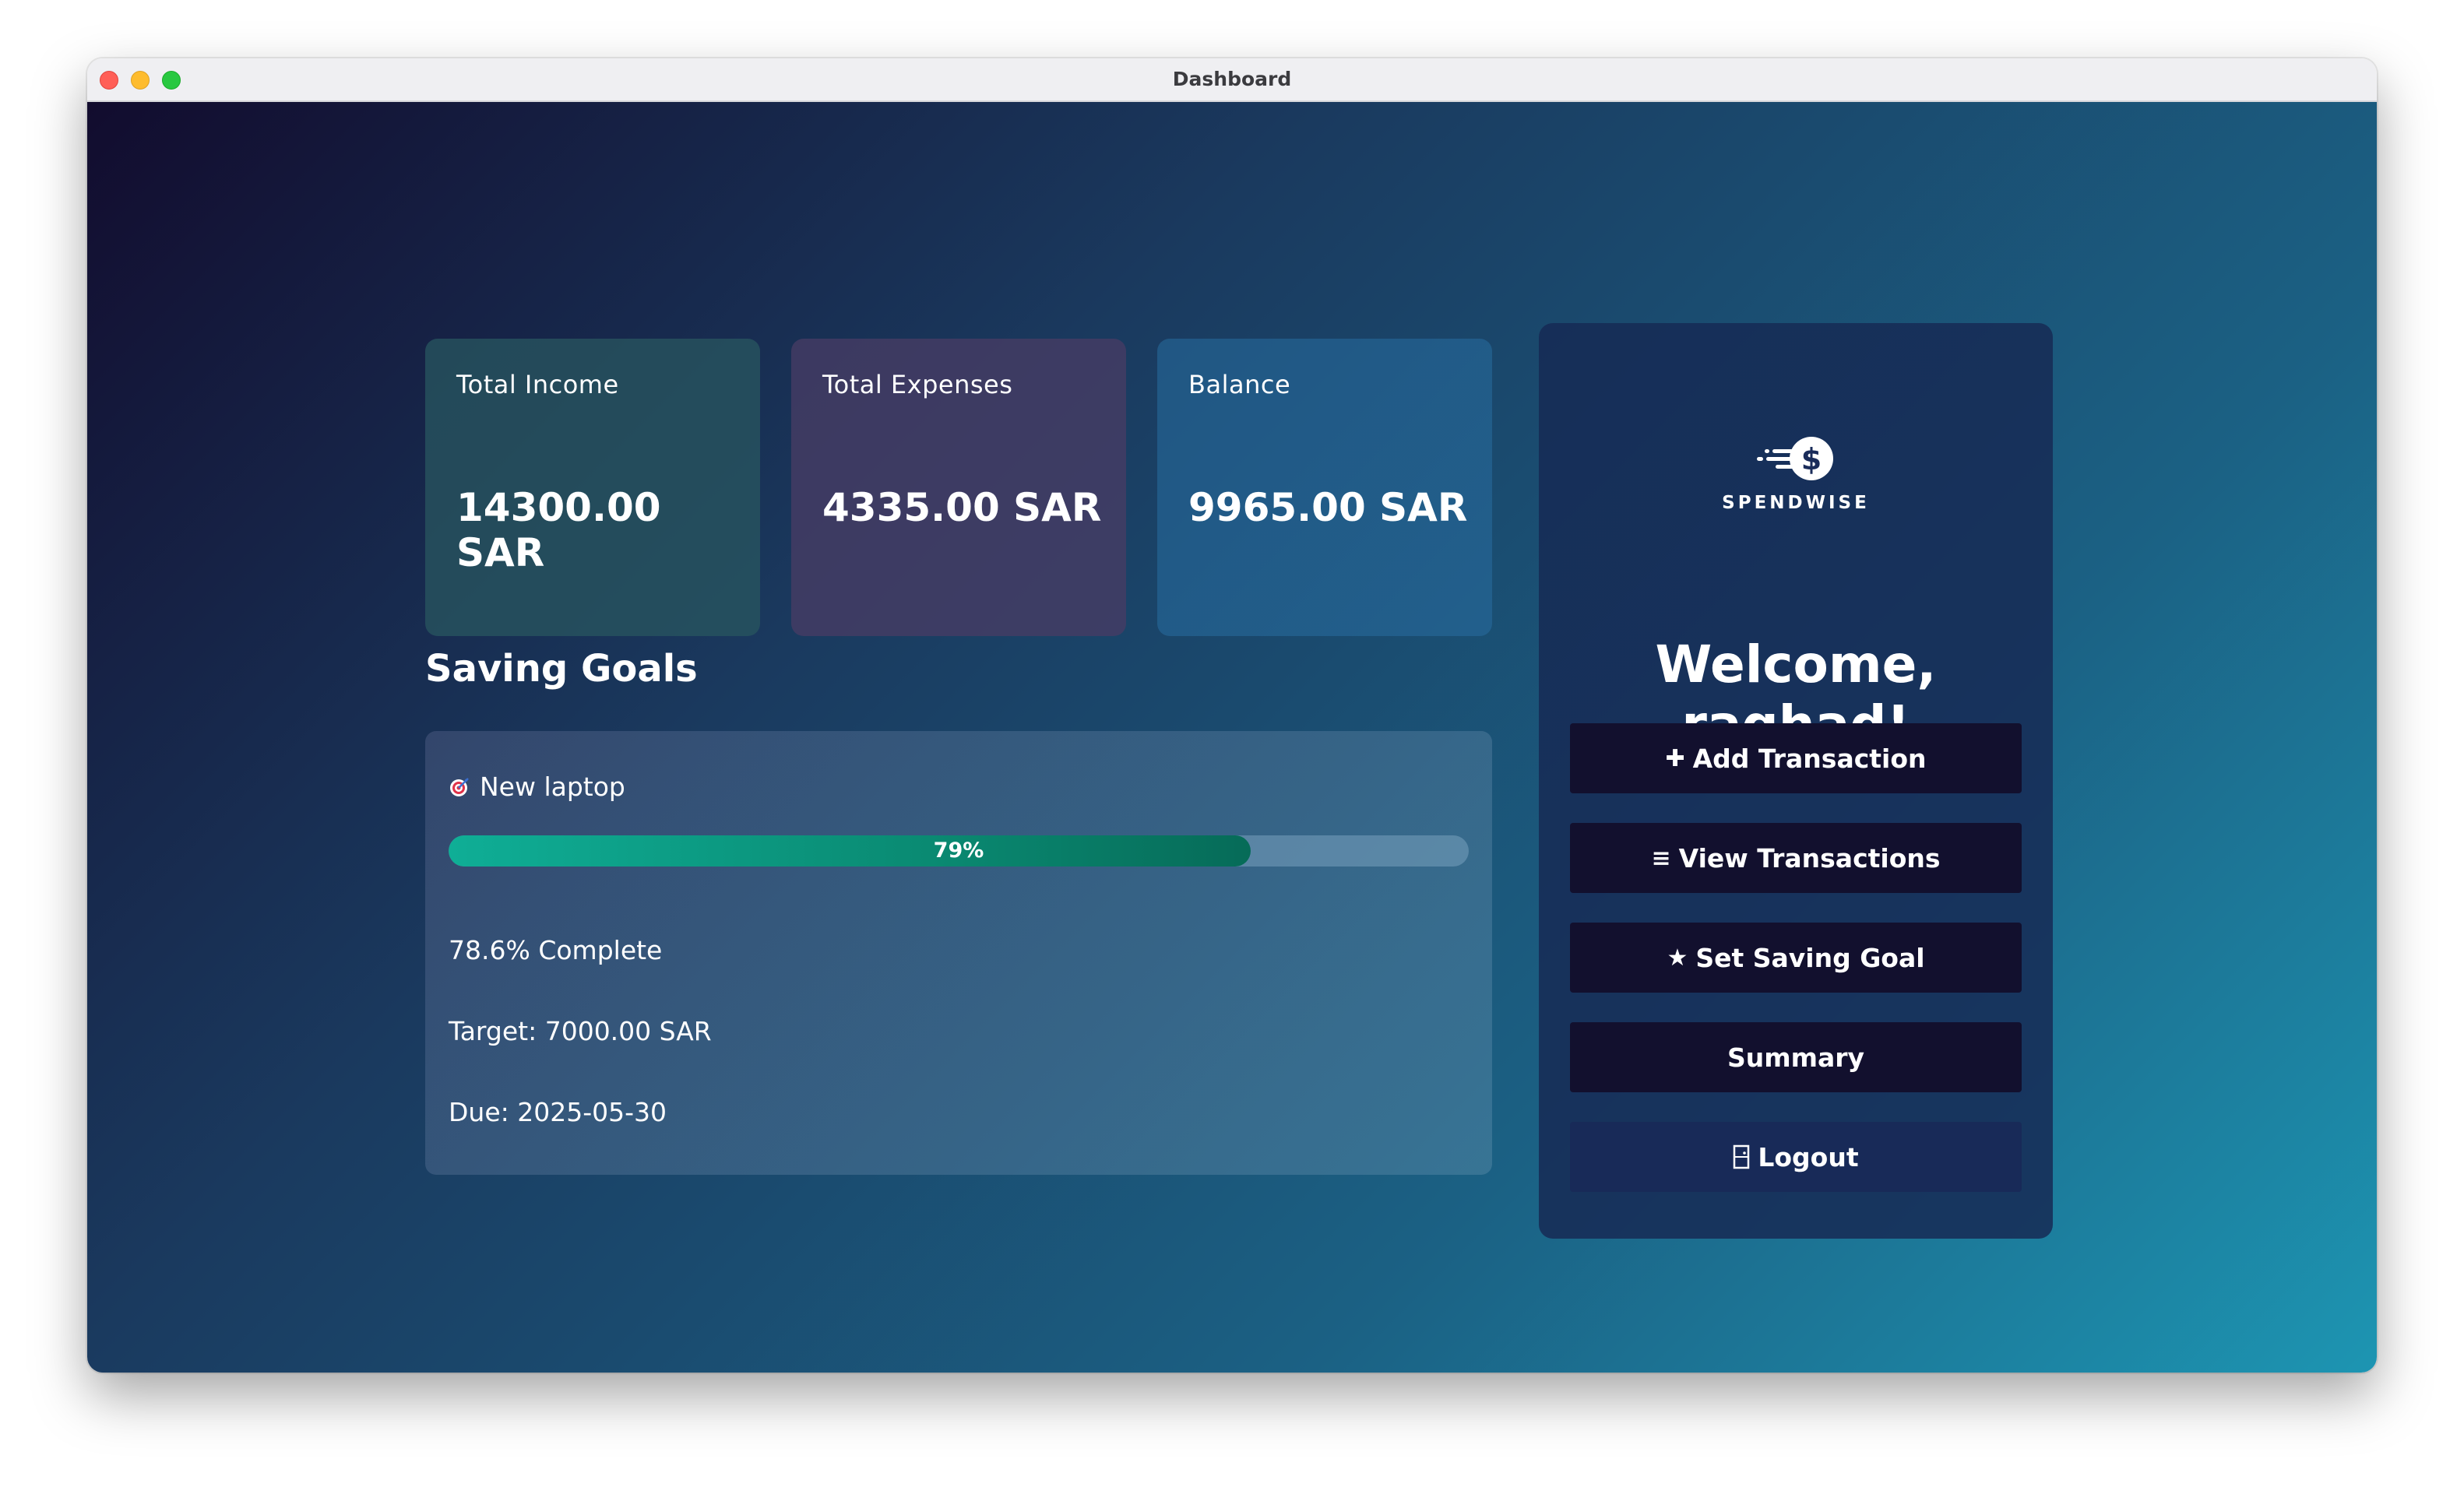  What do you see at coordinates (561, 669) in the screenshot?
I see `saving-goals-title: Saving Goals` at bounding box center [561, 669].